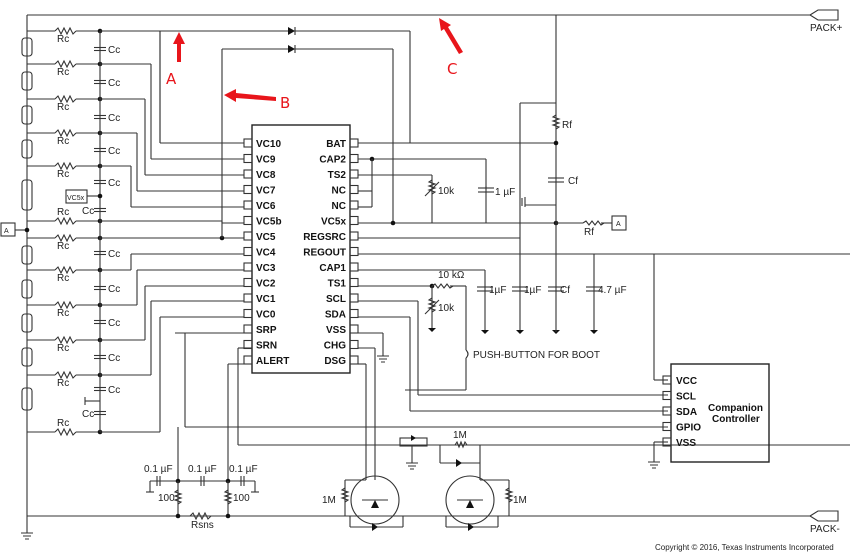 This screenshot has height=559, width=850. Describe the element at coordinates (430, 525) in the screenshot. I see `pack-minus-rail: PACK-` at that location.